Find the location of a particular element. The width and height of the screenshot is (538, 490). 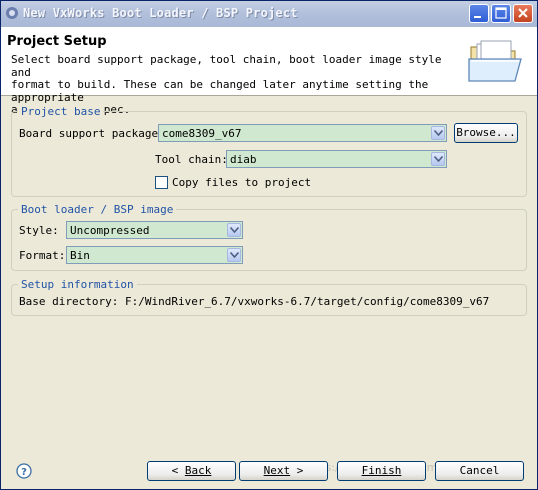

style-dropdown-button is located at coordinates (234, 230).